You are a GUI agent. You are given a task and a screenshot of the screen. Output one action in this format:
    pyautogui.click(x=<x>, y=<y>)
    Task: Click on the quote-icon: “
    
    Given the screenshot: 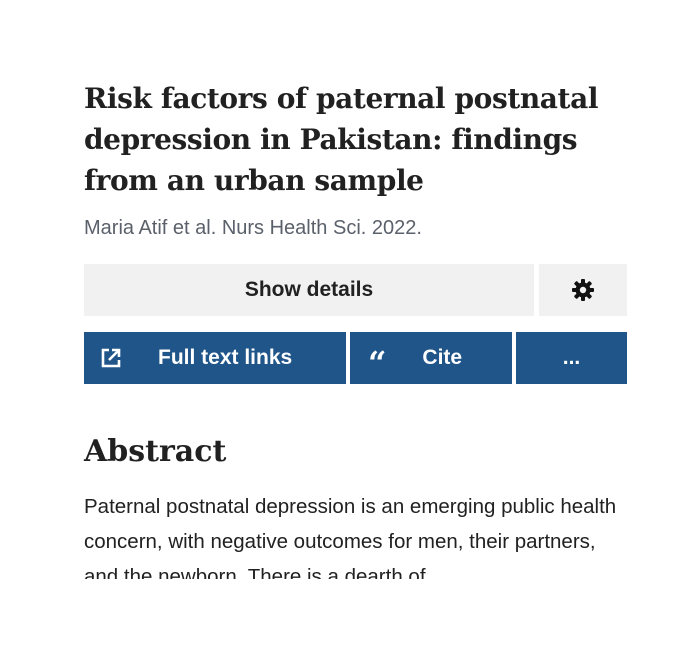 What is the action you would take?
    pyautogui.click(x=377, y=363)
    